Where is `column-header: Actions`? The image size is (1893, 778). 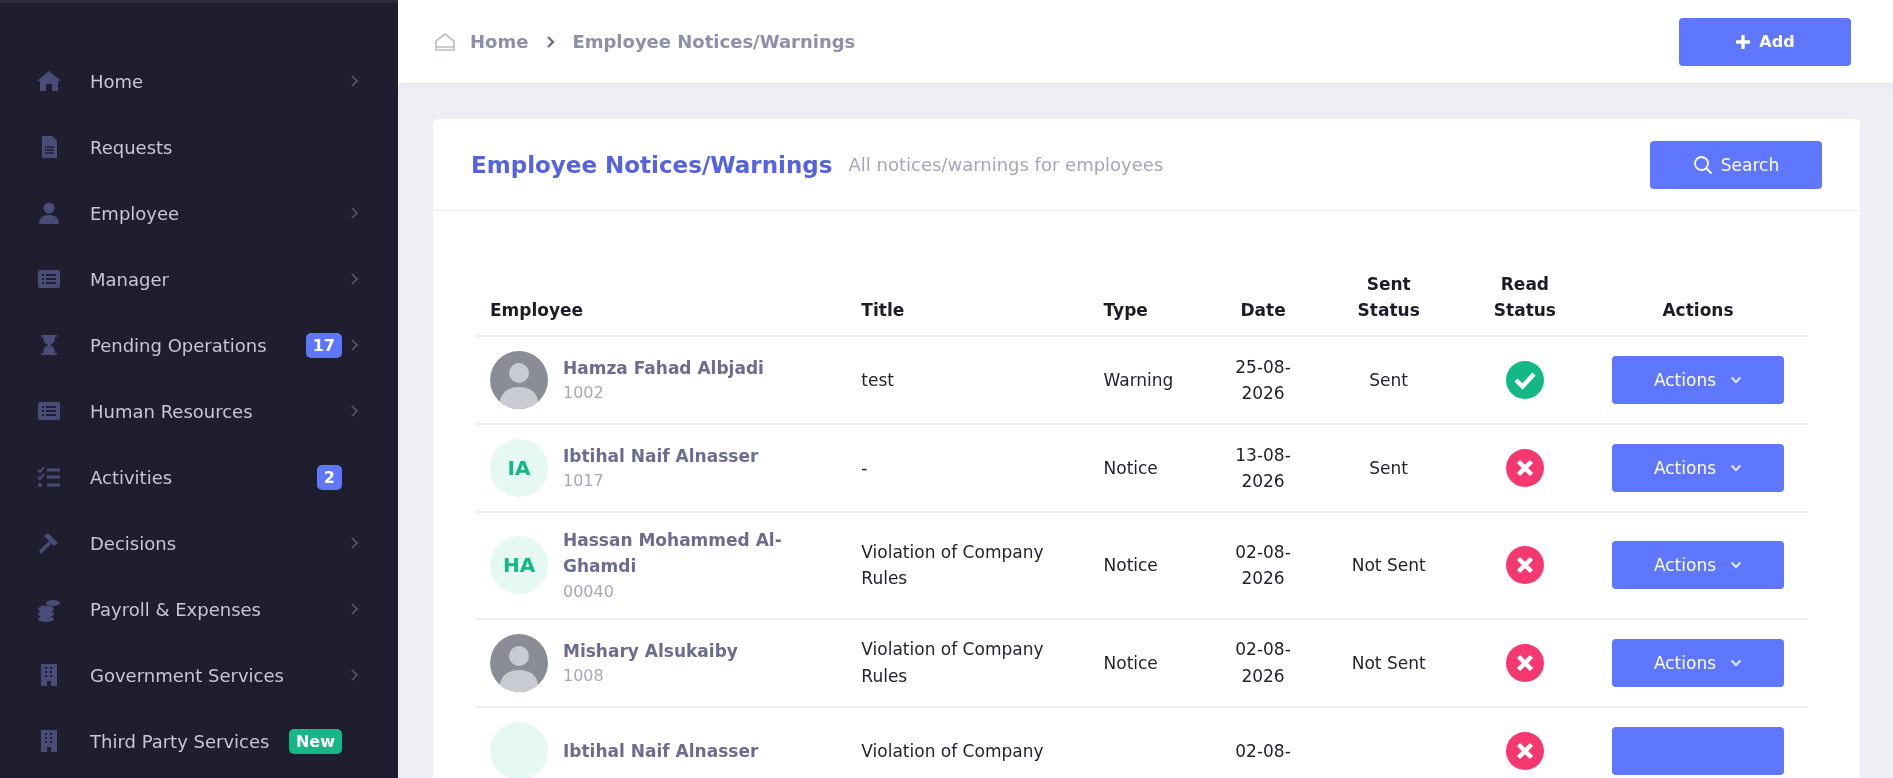
column-header: Actions is located at coordinates (1698, 310).